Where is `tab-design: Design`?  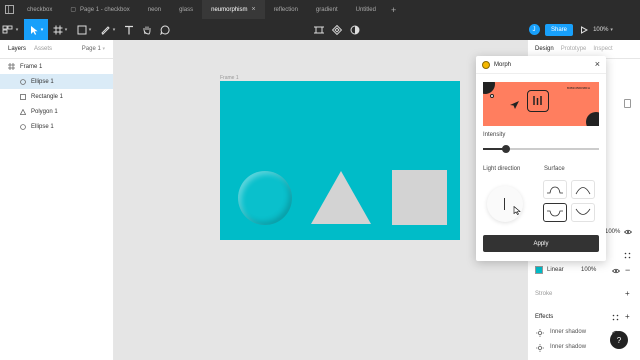
tab-design: Design is located at coordinates (544, 49).